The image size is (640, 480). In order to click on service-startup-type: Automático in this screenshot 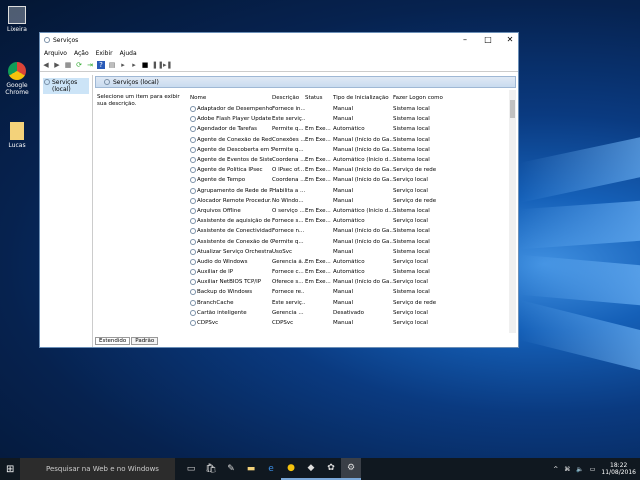, I will do `click(349, 272)`.